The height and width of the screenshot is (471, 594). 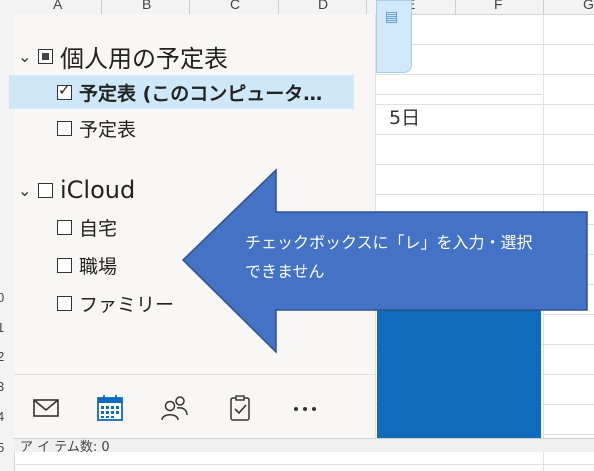 I want to click on callout-text-line2: できません, so click(x=285, y=271).